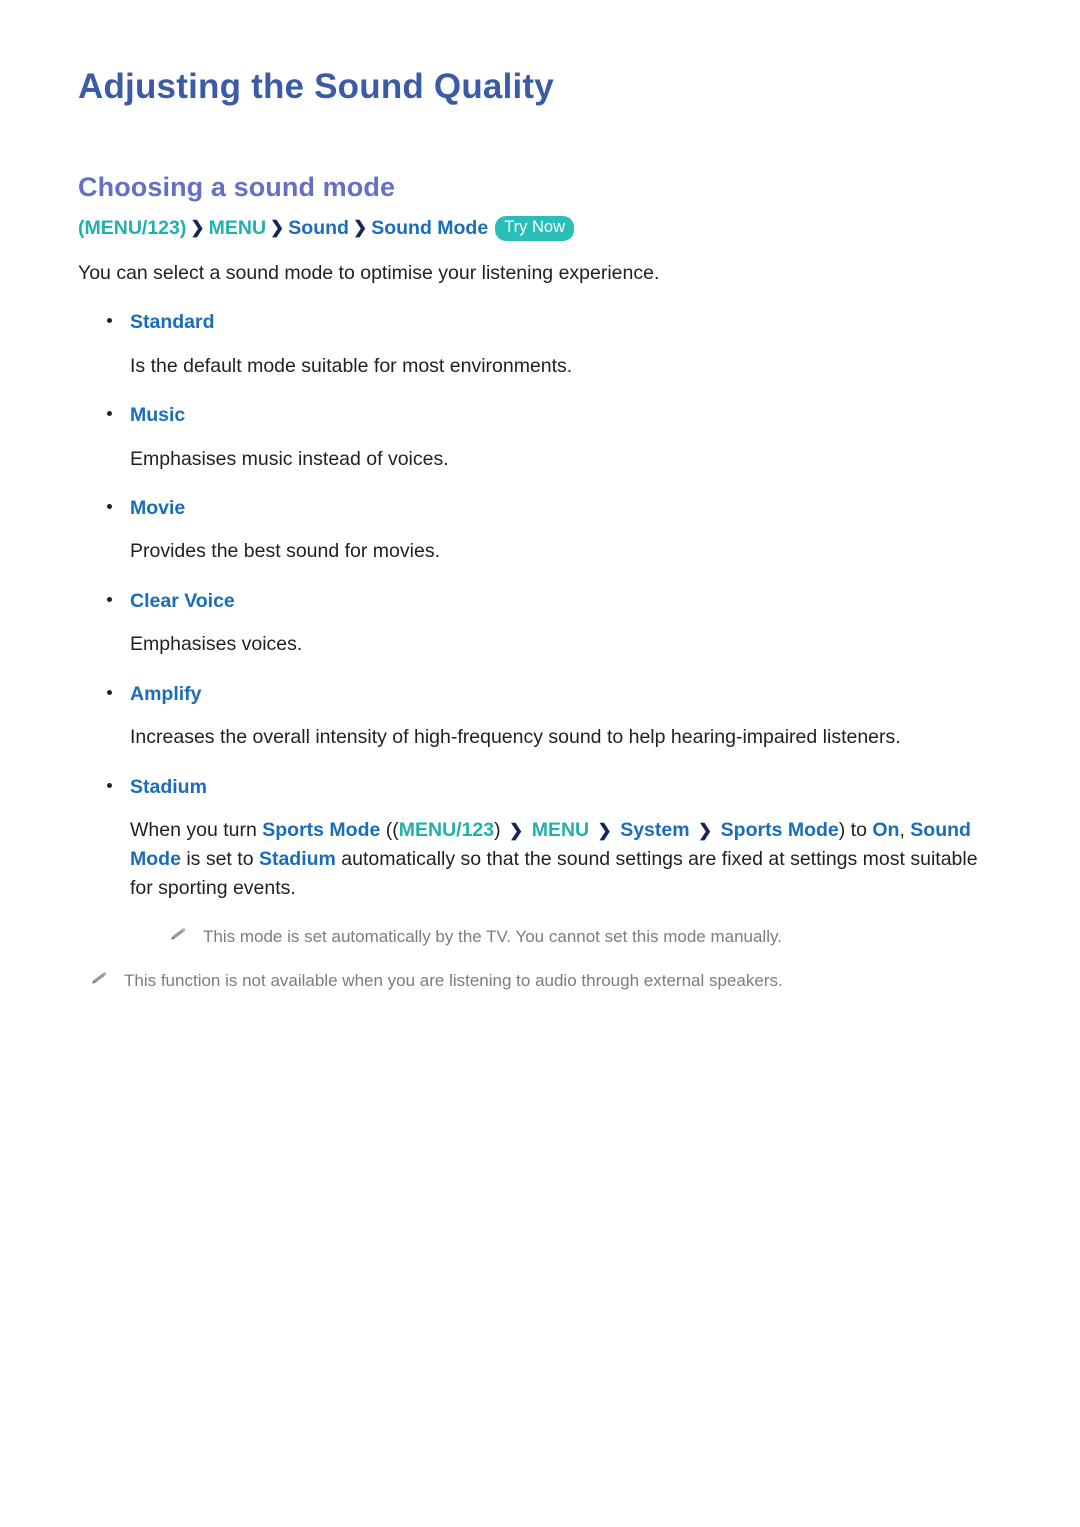 Image resolution: width=1080 pixels, height=1527 pixels. Describe the element at coordinates (158, 415) in the screenshot. I see `mode-label-text: Music` at that location.